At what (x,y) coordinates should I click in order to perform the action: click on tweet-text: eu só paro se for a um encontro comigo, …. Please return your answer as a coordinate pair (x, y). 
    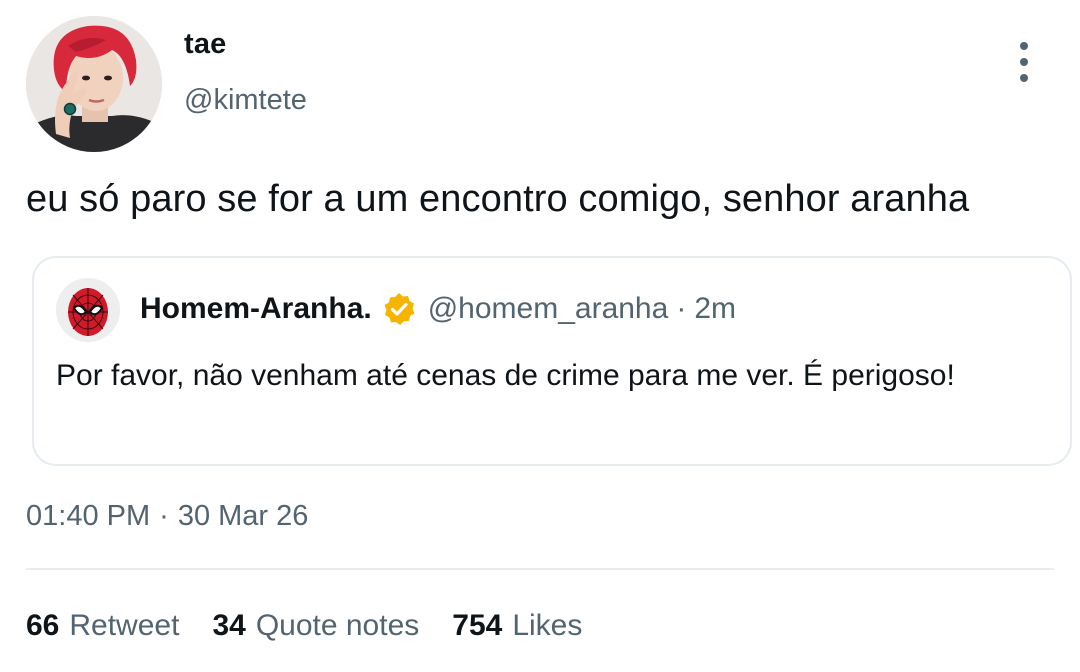
    Looking at the image, I should click on (498, 199).